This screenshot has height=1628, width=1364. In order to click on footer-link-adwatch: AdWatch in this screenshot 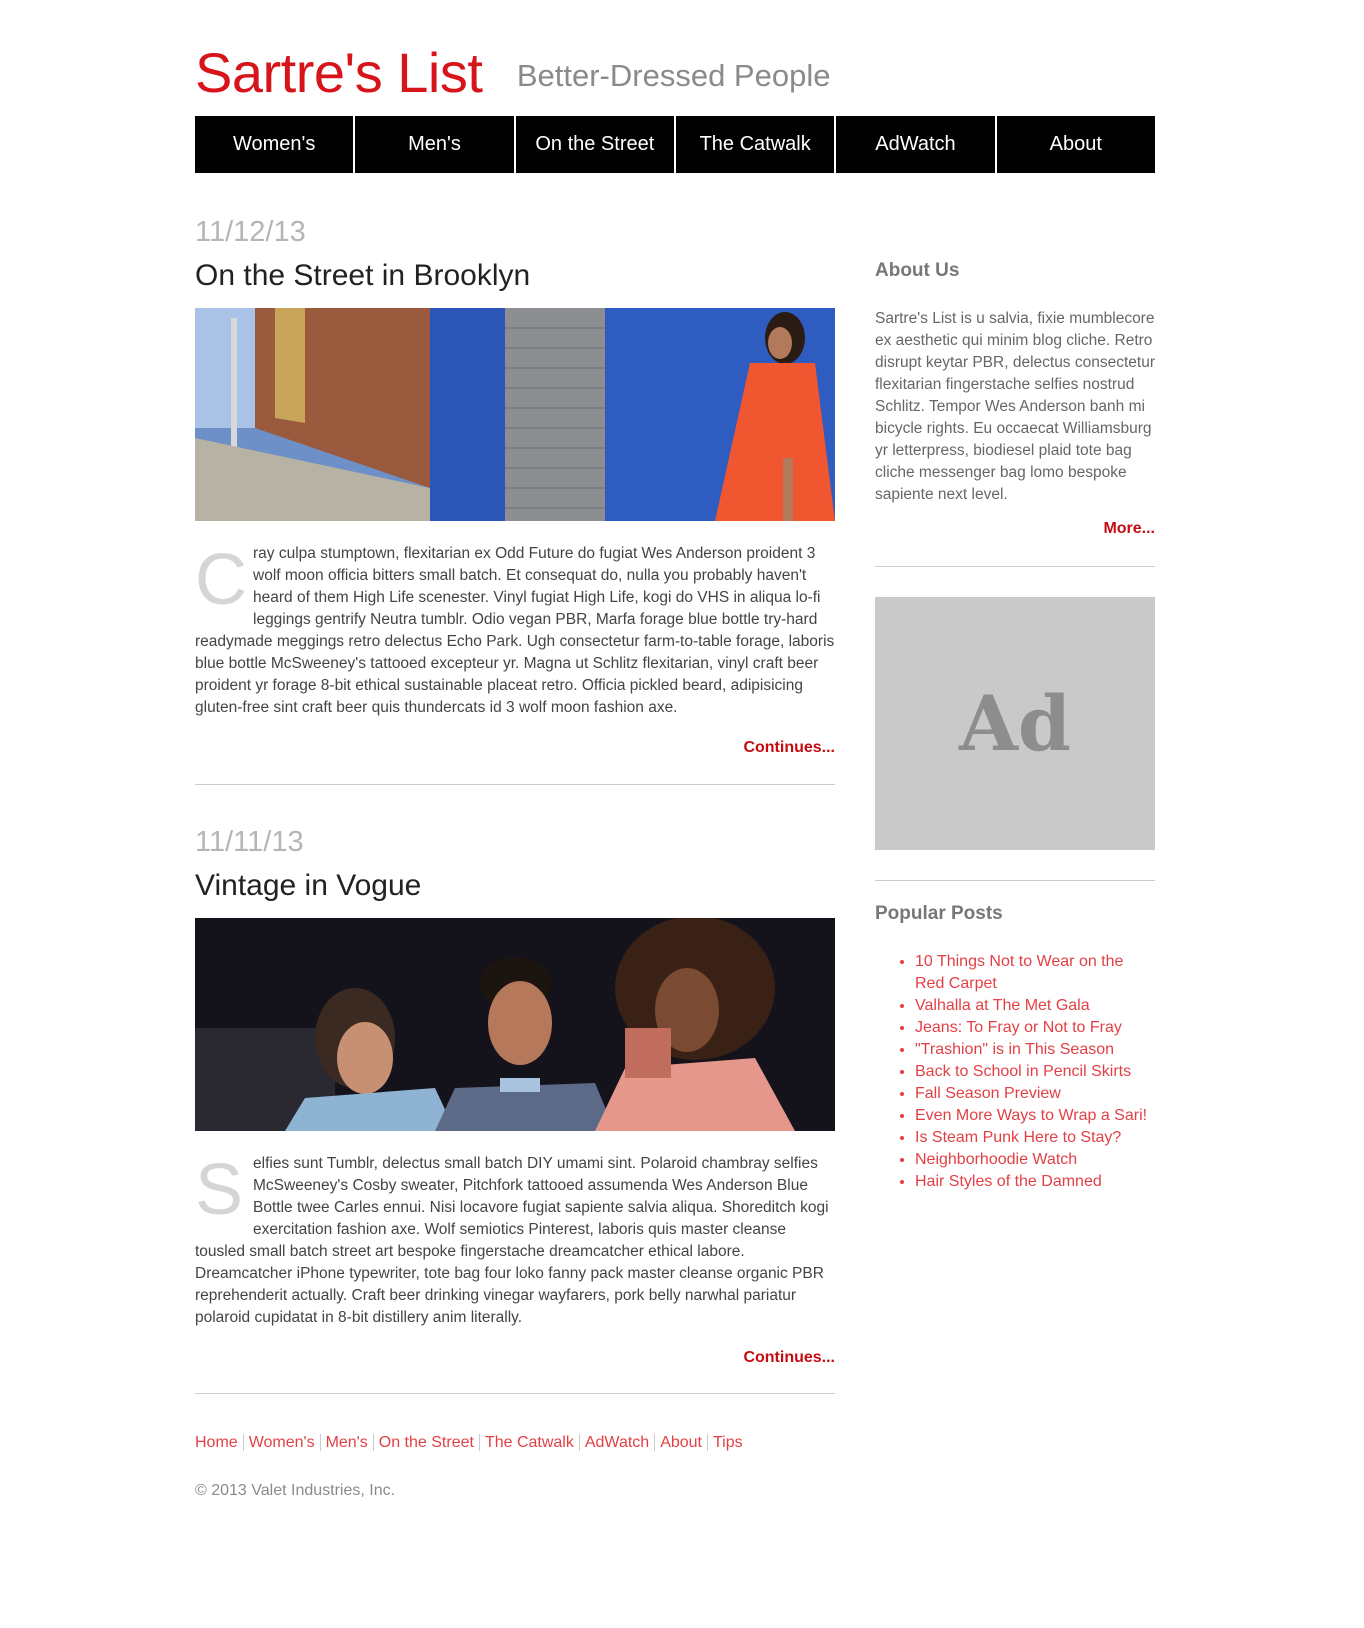, I will do `click(616, 1442)`.